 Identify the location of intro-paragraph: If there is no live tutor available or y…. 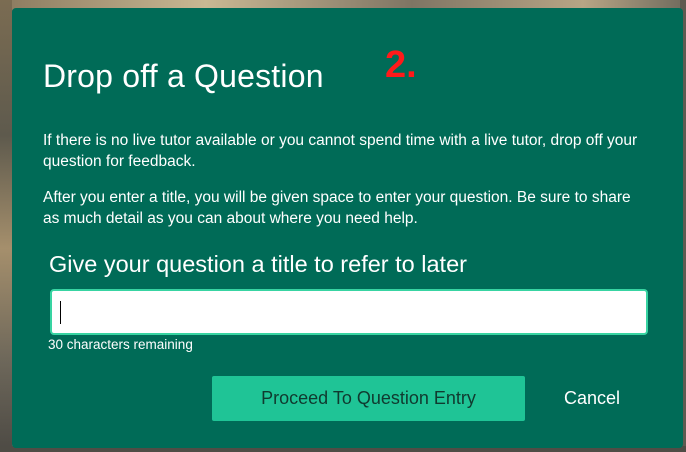
(340, 151).